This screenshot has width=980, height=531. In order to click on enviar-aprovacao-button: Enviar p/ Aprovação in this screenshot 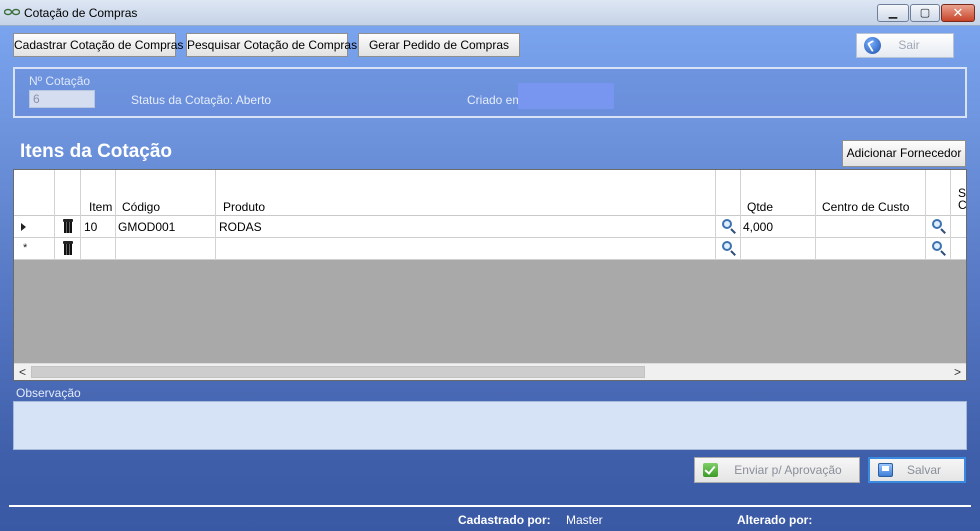, I will do `click(777, 470)`.